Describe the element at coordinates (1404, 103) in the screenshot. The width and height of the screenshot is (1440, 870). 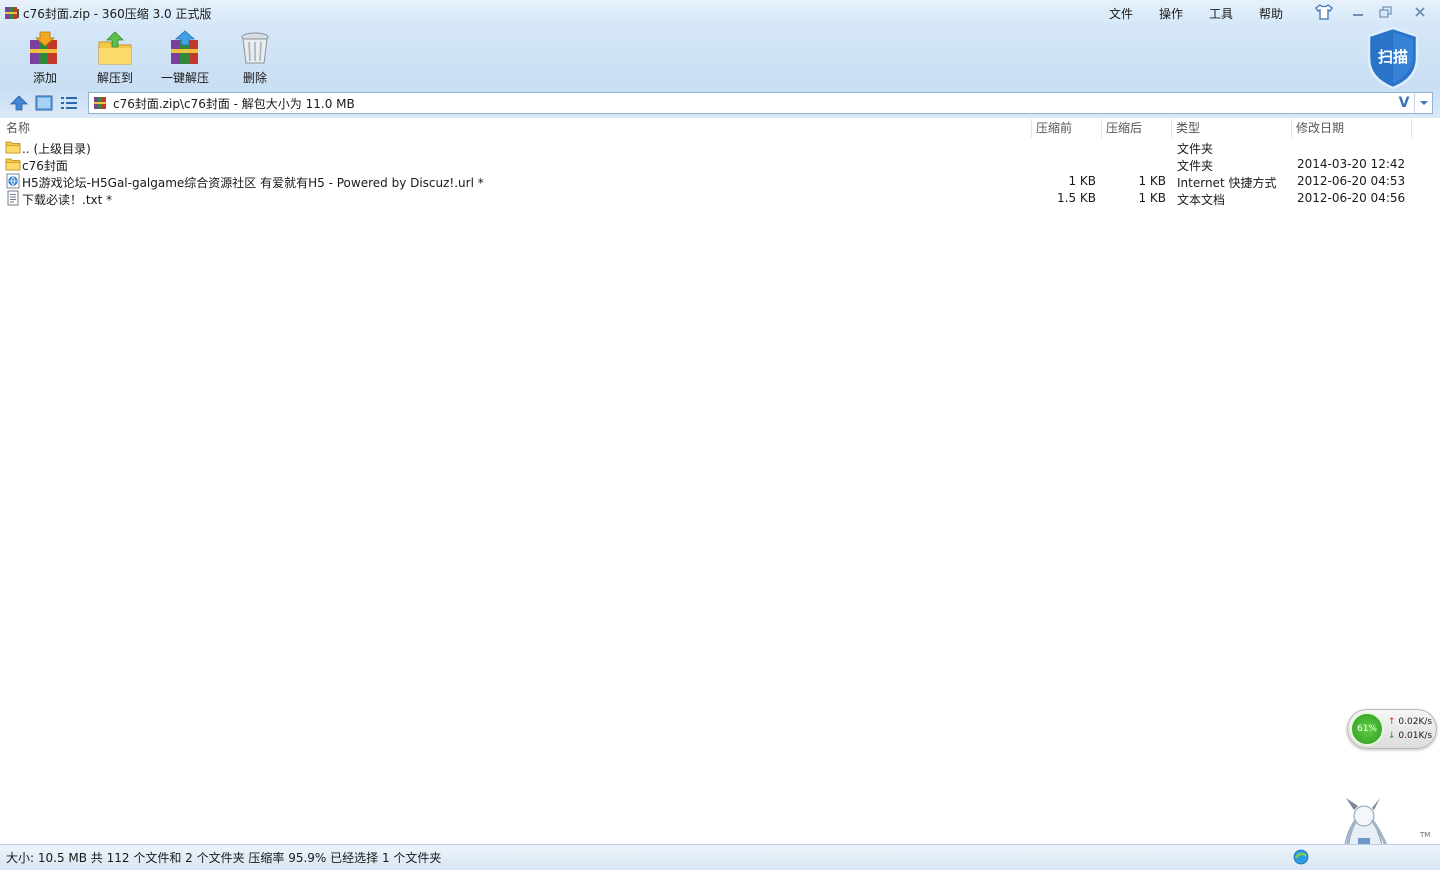
I see `address-verify-mark: V` at that location.